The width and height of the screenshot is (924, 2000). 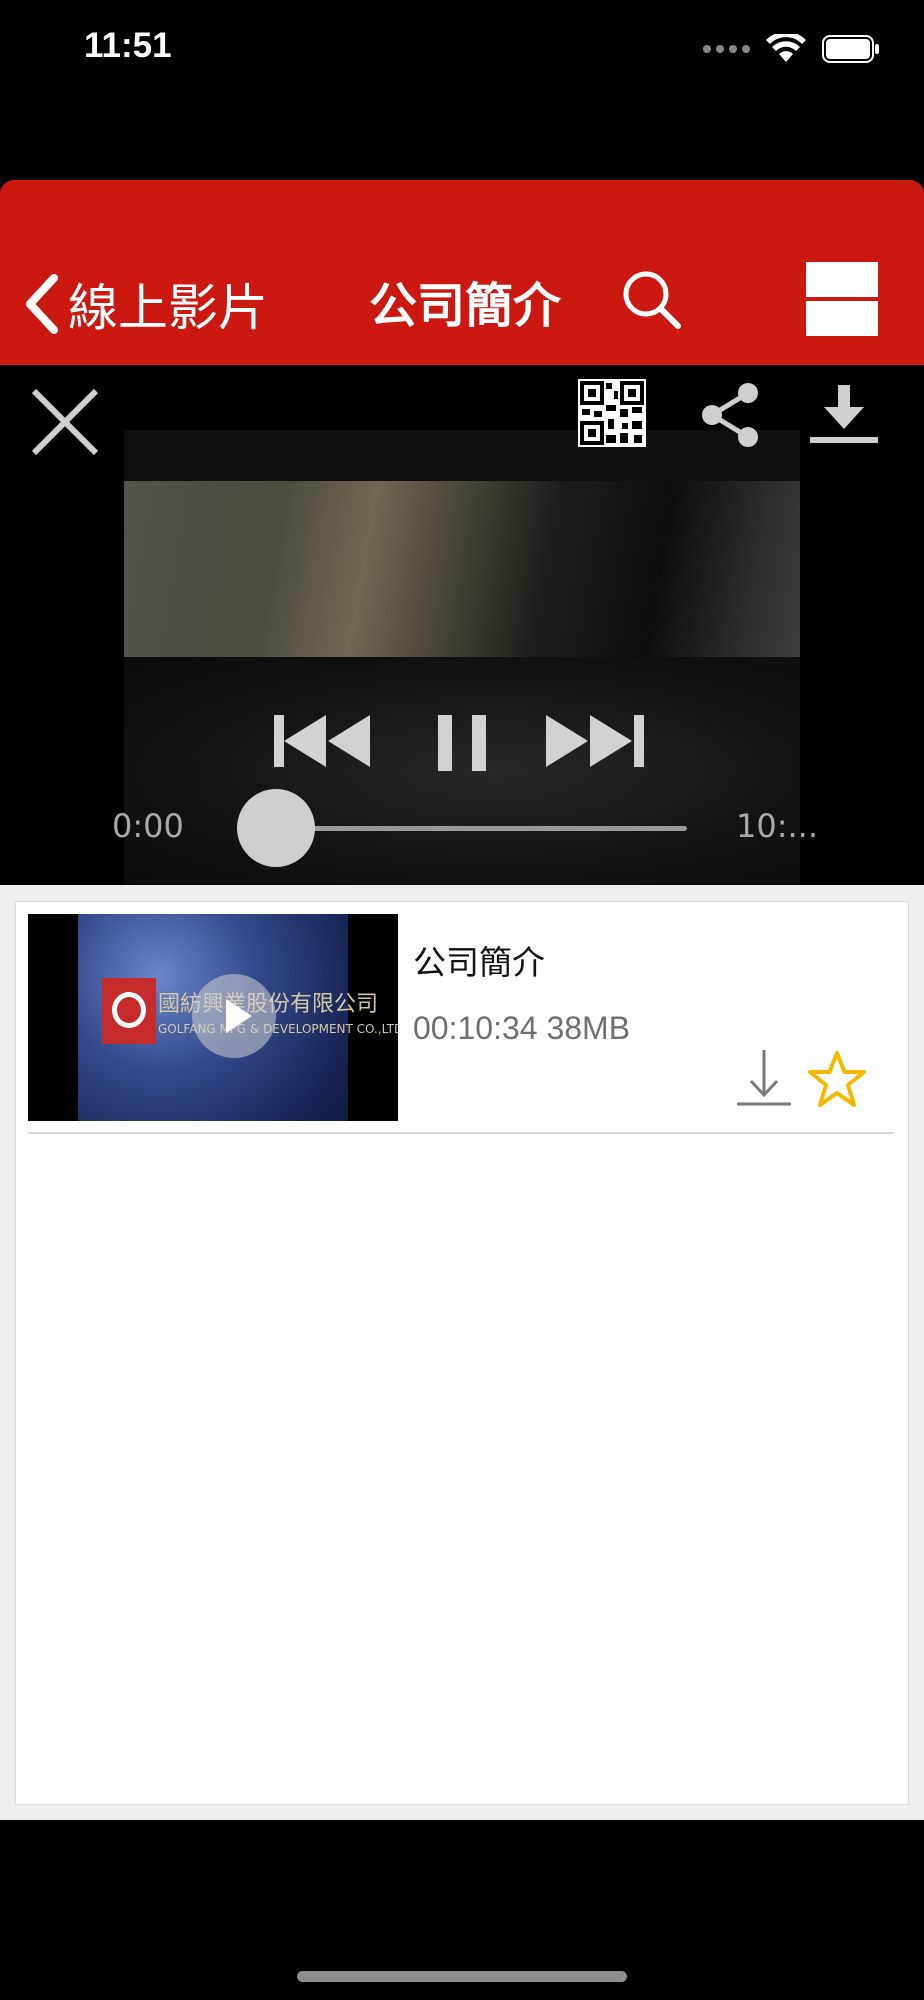 I want to click on list-item-favorite-button, so click(x=837, y=1082).